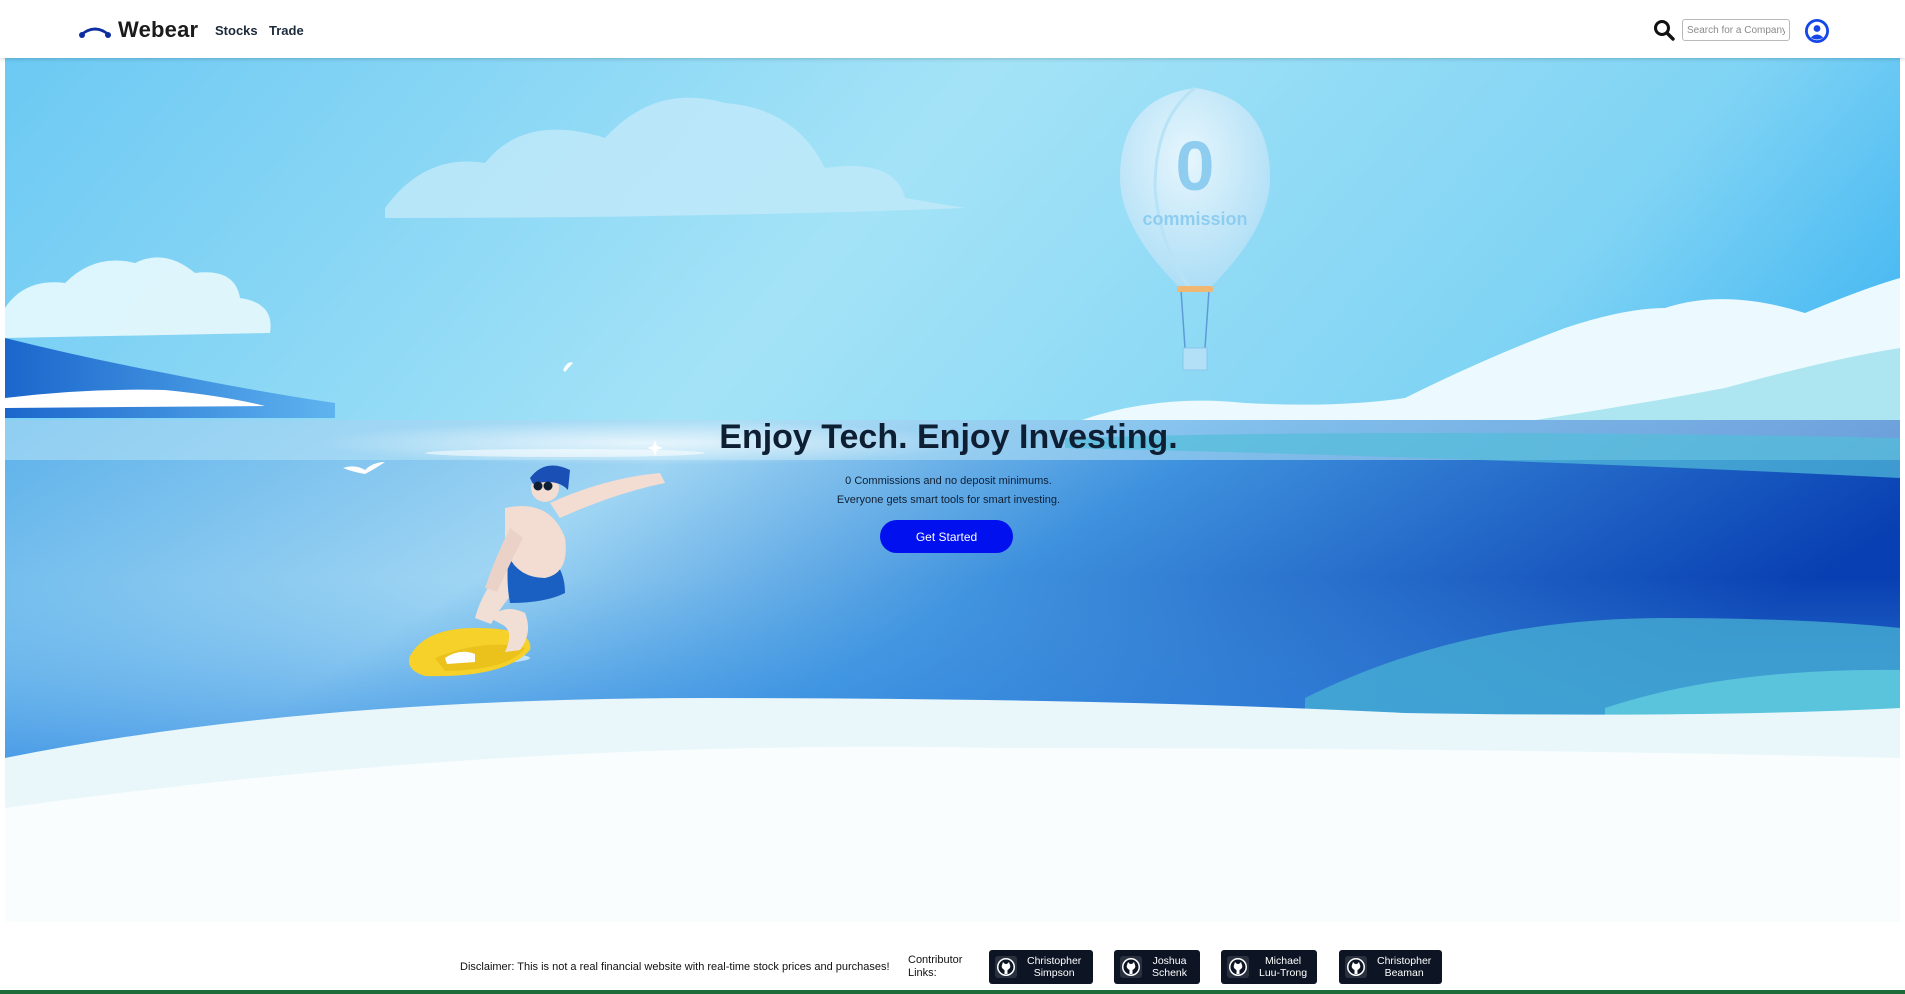  Describe the element at coordinates (1194, 219) in the screenshot. I see `svg-text: commission` at that location.